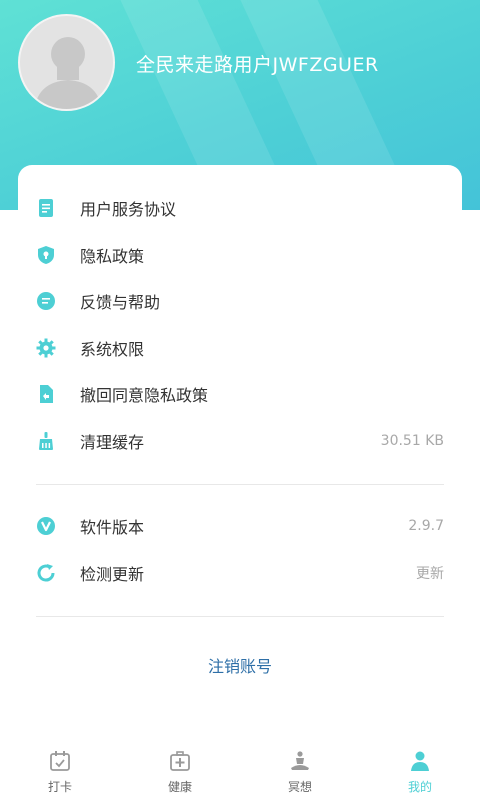 Image resolution: width=480 pixels, height=800 pixels. Describe the element at coordinates (240, 665) in the screenshot. I see `logout-button: 注销账号` at that location.